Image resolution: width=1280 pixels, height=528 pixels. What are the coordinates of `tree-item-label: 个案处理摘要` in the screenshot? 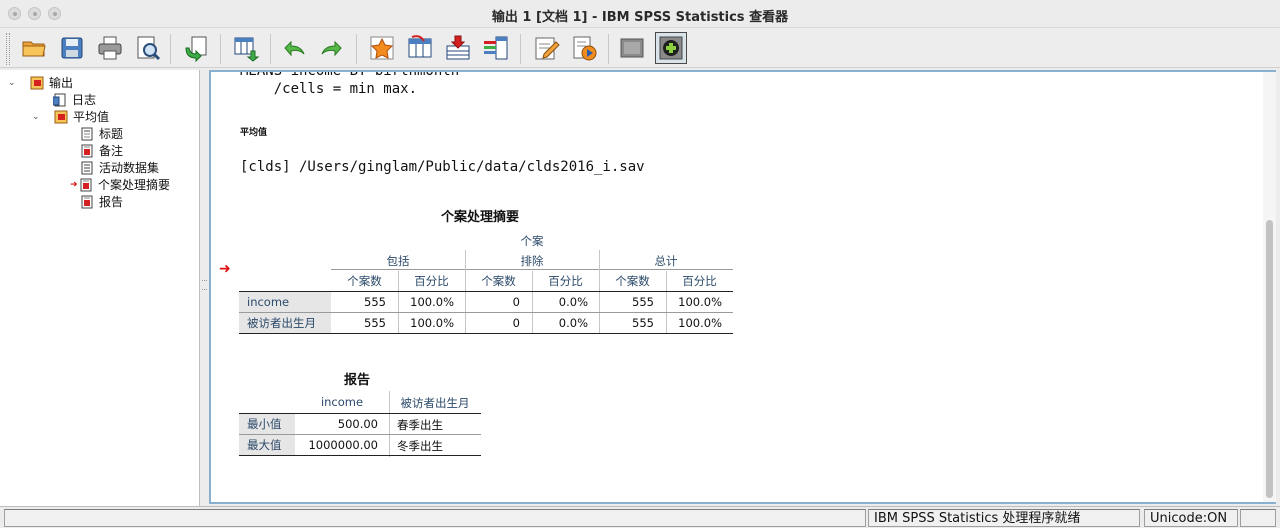 It's located at (134, 185).